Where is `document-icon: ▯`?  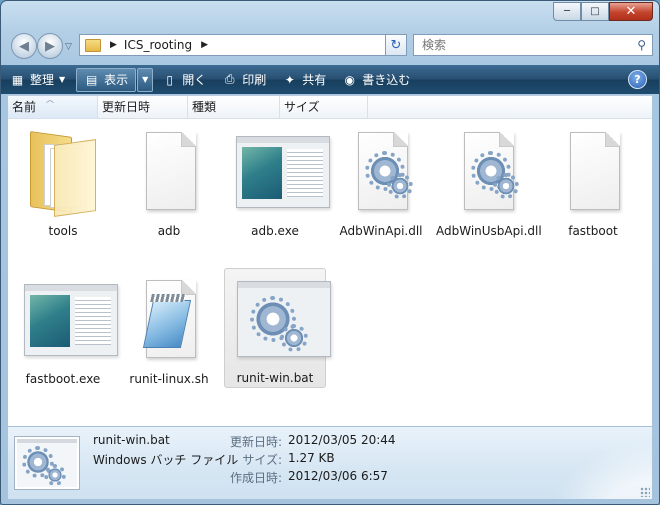 document-icon: ▯ is located at coordinates (169, 79).